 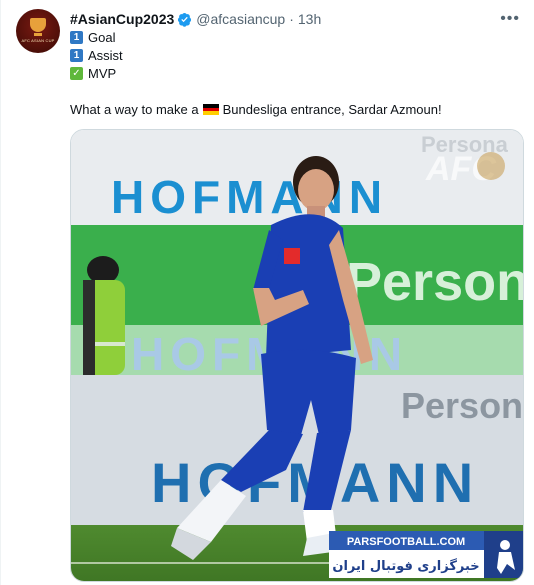 I want to click on stat-line-mvp: ✓ MVP, so click(x=93, y=73).